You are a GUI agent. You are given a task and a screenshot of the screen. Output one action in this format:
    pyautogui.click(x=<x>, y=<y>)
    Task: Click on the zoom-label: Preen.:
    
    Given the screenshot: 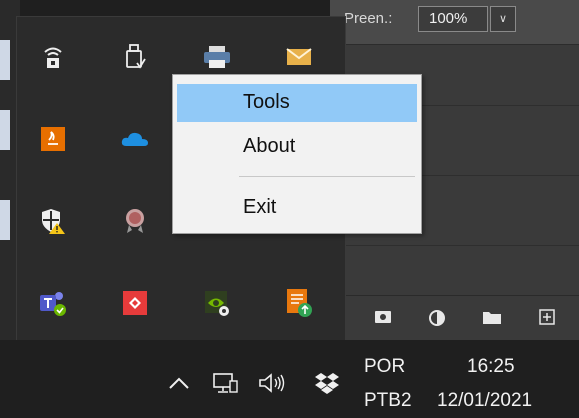 What is the action you would take?
    pyautogui.click(x=368, y=18)
    